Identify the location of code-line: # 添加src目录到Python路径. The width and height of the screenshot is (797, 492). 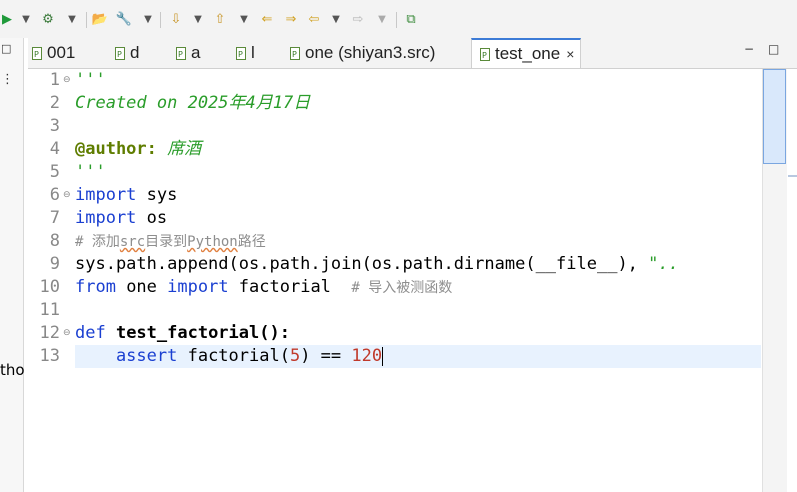
(170, 242).